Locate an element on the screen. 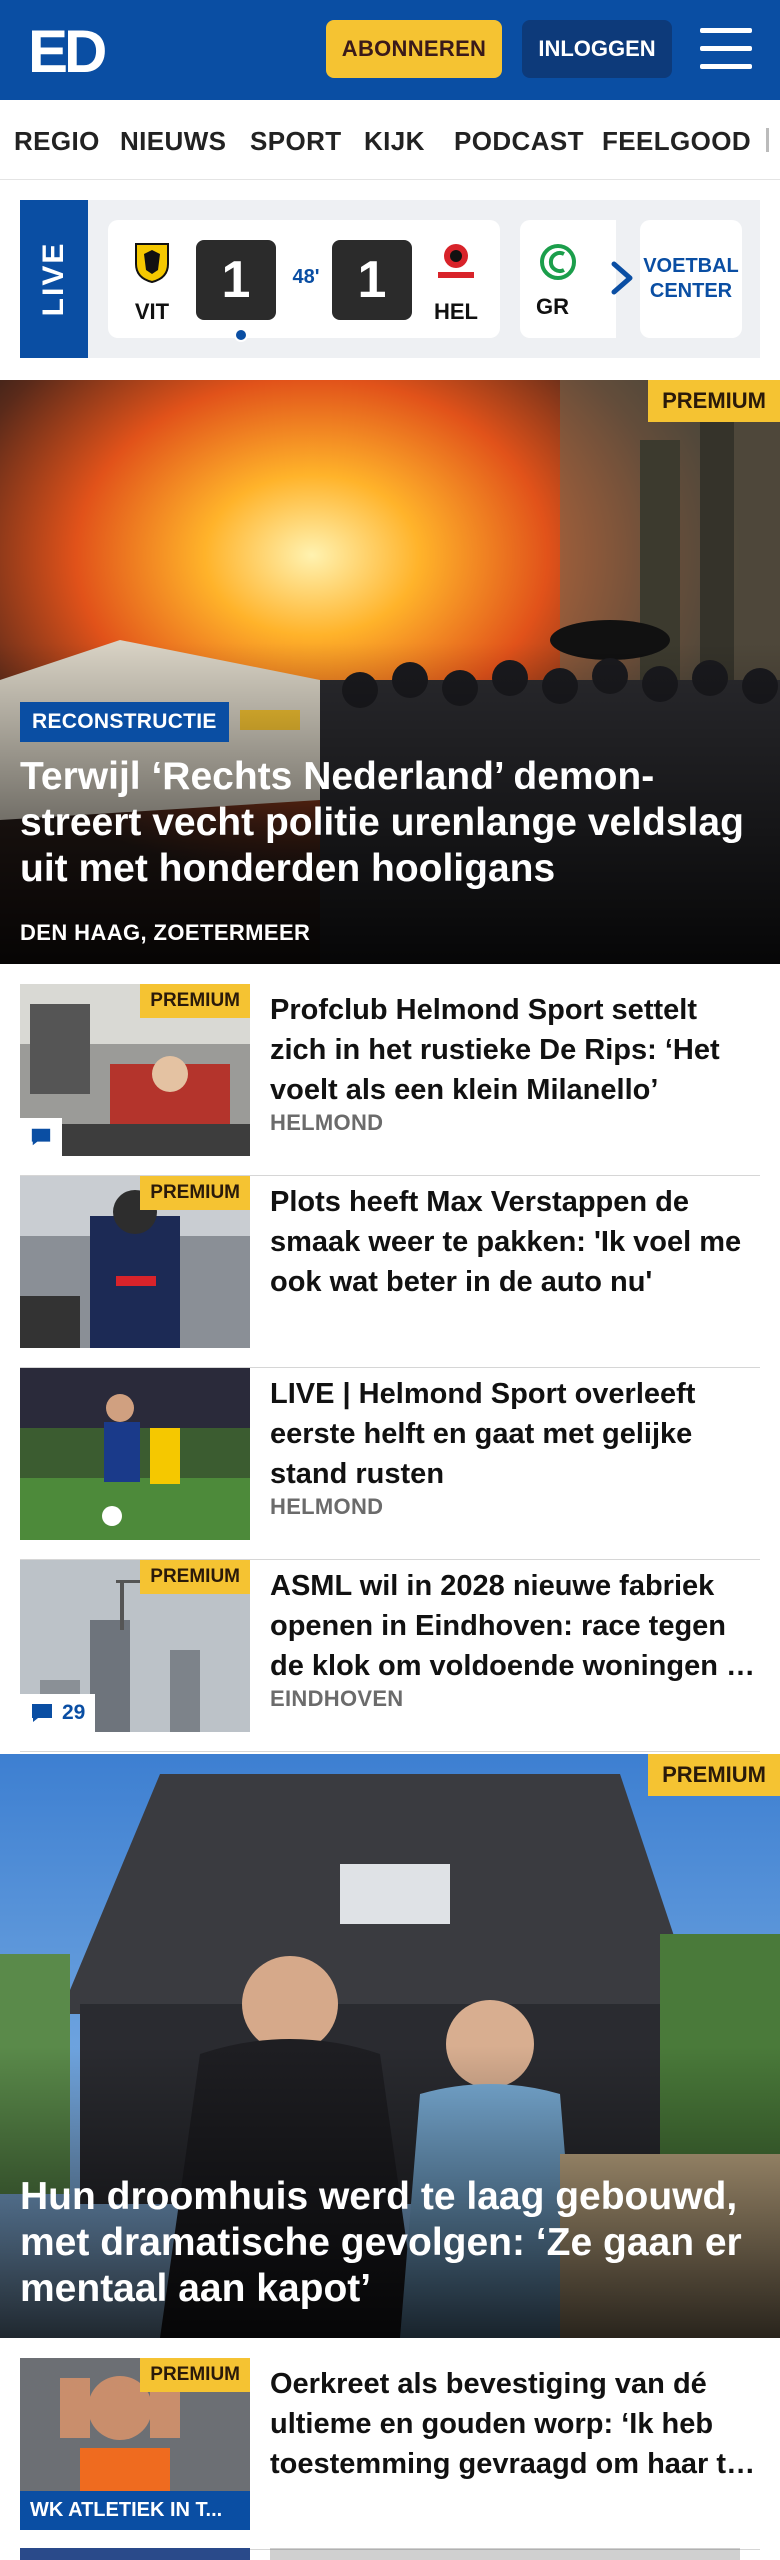  away-club-abbr: HEL is located at coordinates (456, 311).